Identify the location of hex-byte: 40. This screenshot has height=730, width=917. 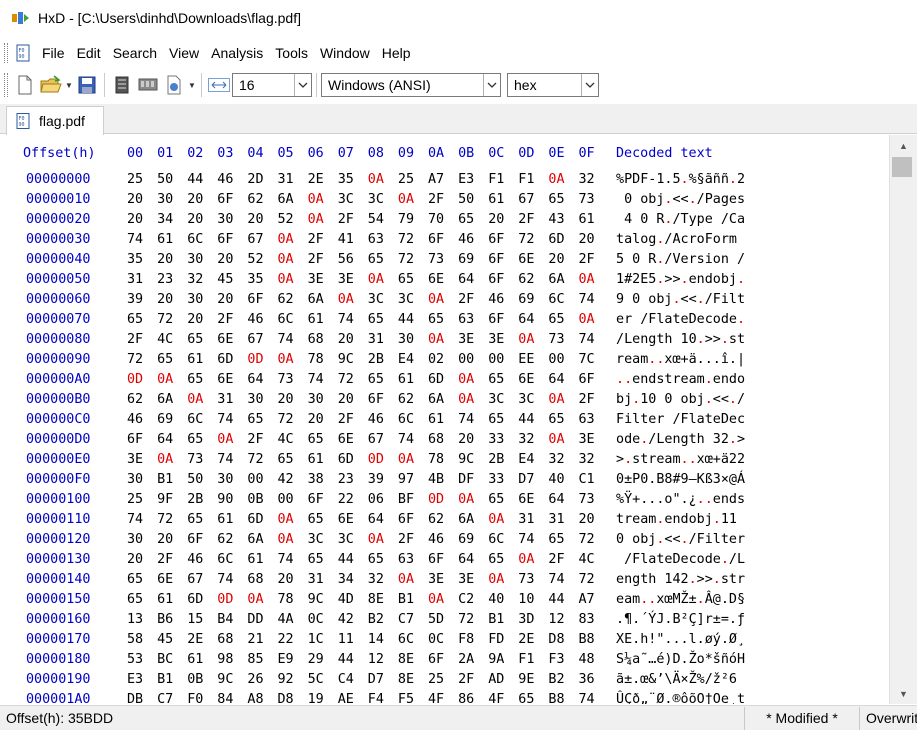
(496, 599).